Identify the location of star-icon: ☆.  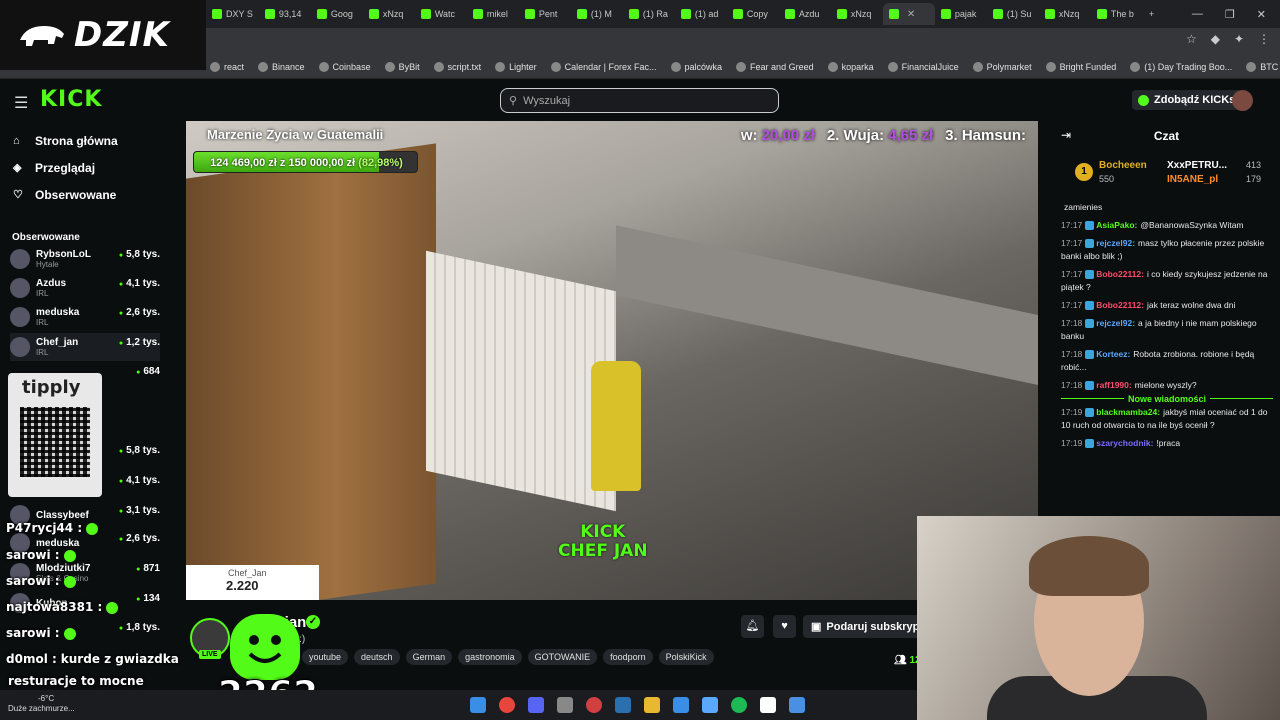
(1191, 39).